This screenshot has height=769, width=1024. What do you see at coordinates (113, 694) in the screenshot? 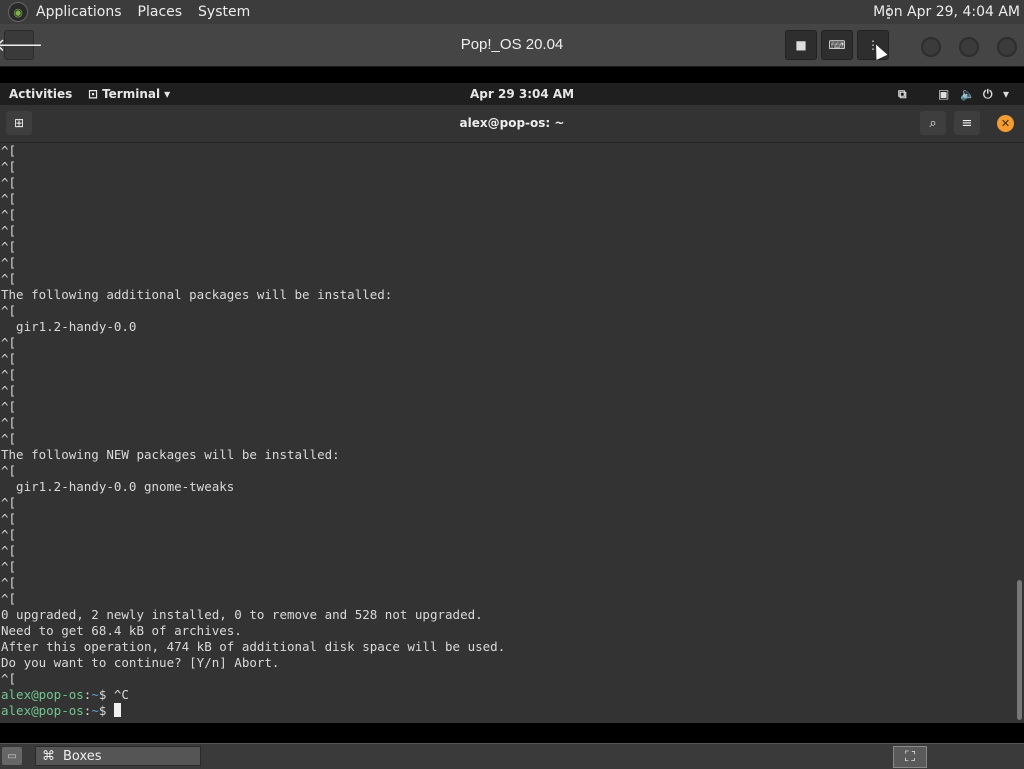
I see `prompt-command: $ ^C` at bounding box center [113, 694].